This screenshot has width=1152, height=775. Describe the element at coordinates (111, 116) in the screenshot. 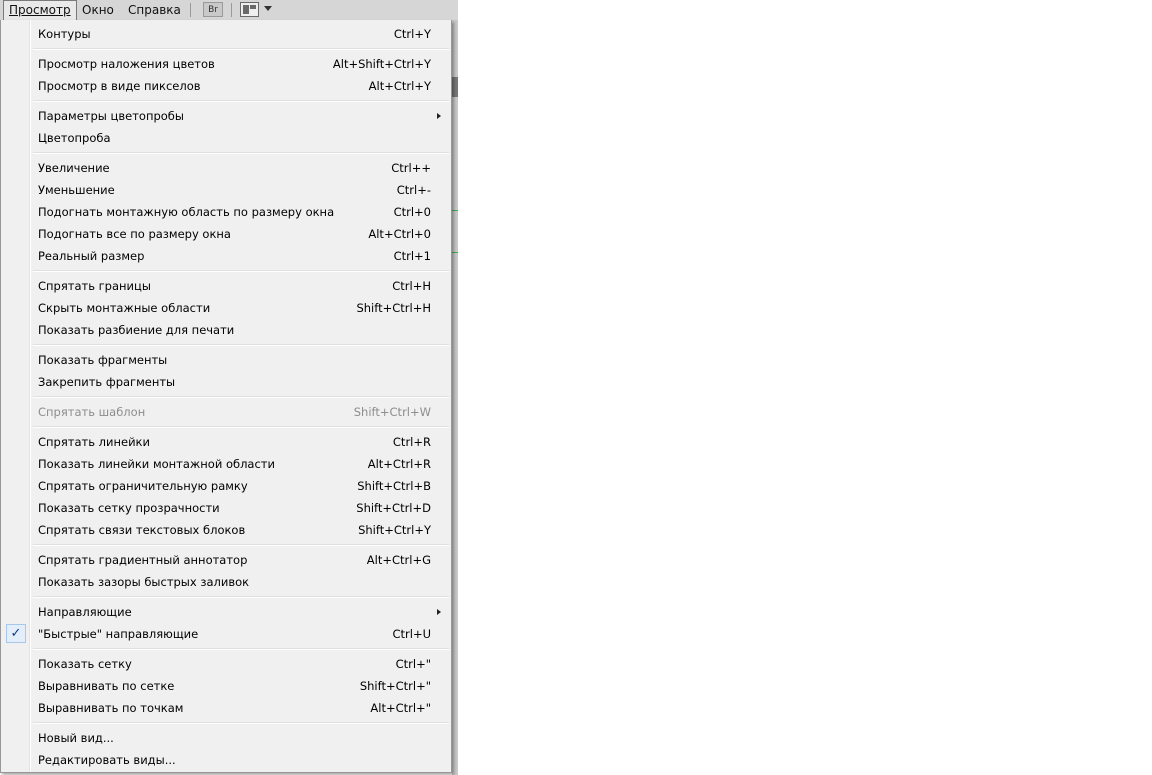

I see `menu-item-label: Параметры цветопробы` at that location.